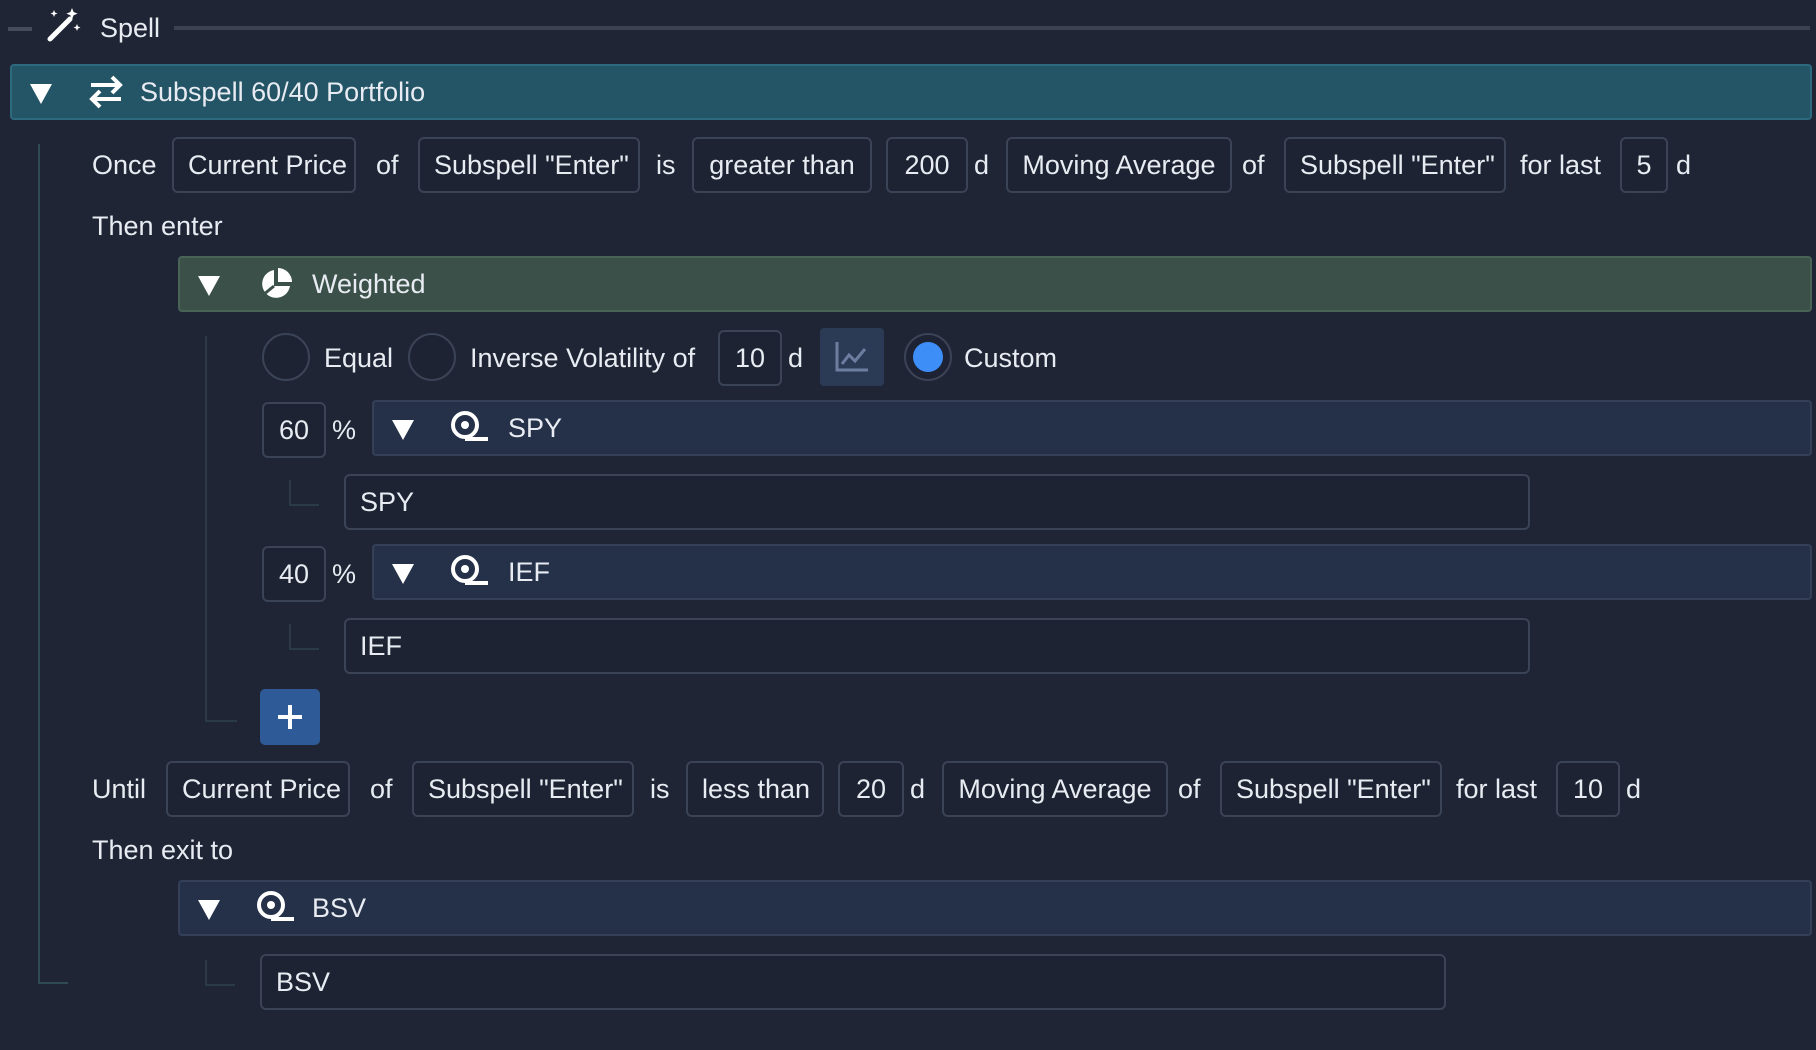 This screenshot has height=1050, width=1816. Describe the element at coordinates (53, 983) in the screenshot. I see `subspell-tree-end` at that location.